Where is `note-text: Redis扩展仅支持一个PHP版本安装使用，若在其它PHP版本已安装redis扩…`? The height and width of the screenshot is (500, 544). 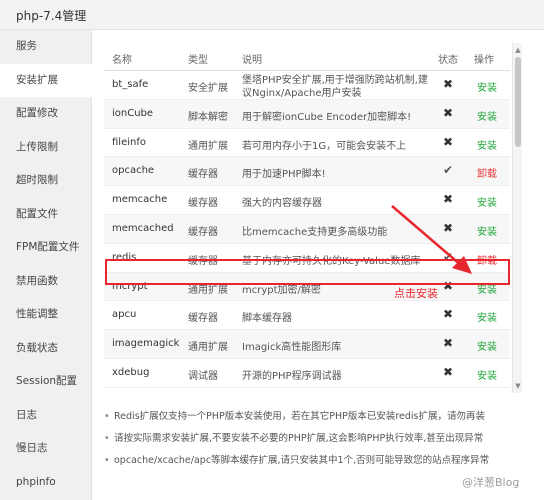
note-text: Redis扩展仅支持一个PHP版本安装使用，若在其它PHP版本已安装redis扩… is located at coordinates (300, 416).